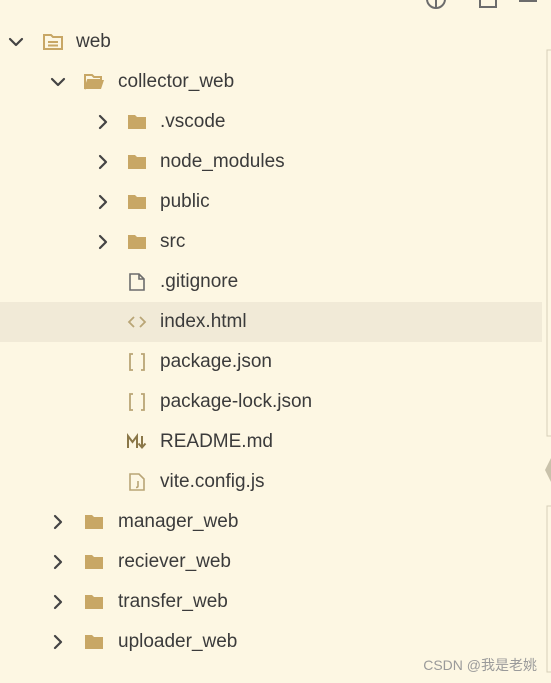  Describe the element at coordinates (271, 482) in the screenshot. I see `tree-item-vite-config-js: vite.config.js` at that location.